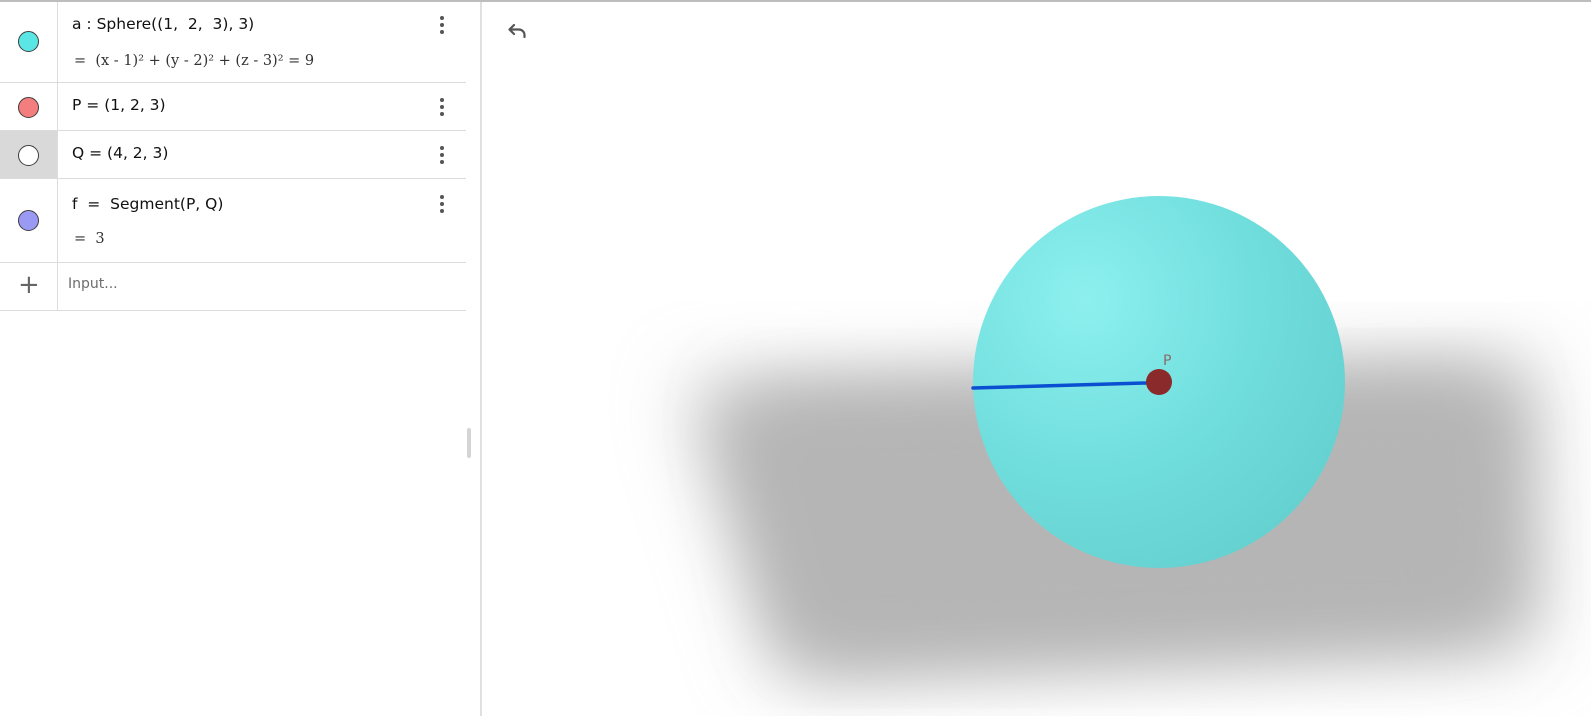 Image resolution: width=1591 pixels, height=716 pixels. I want to click on panel-resize-handle, so click(469, 443).